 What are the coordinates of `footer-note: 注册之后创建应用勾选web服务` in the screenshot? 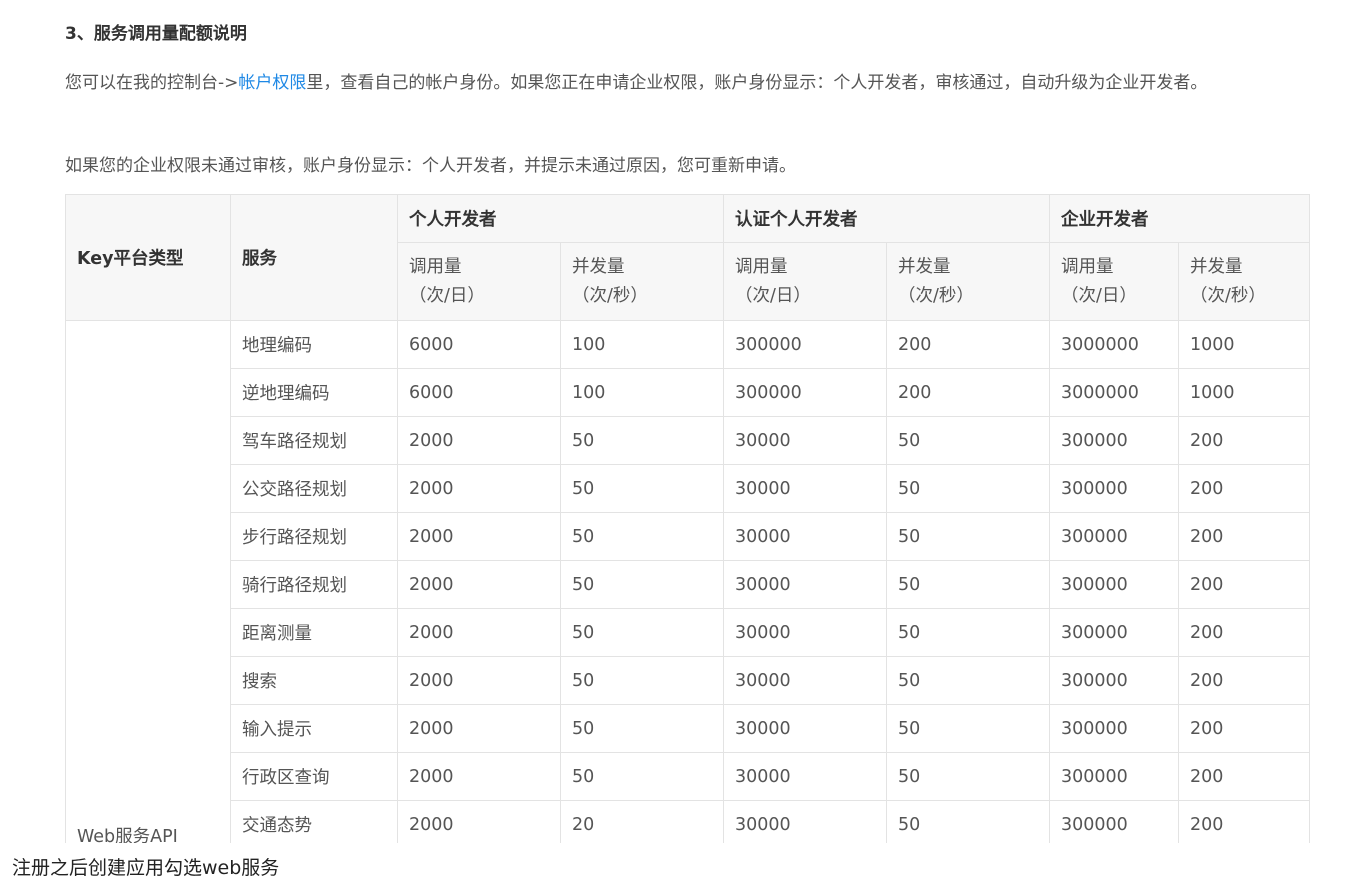 It's located at (146, 868).